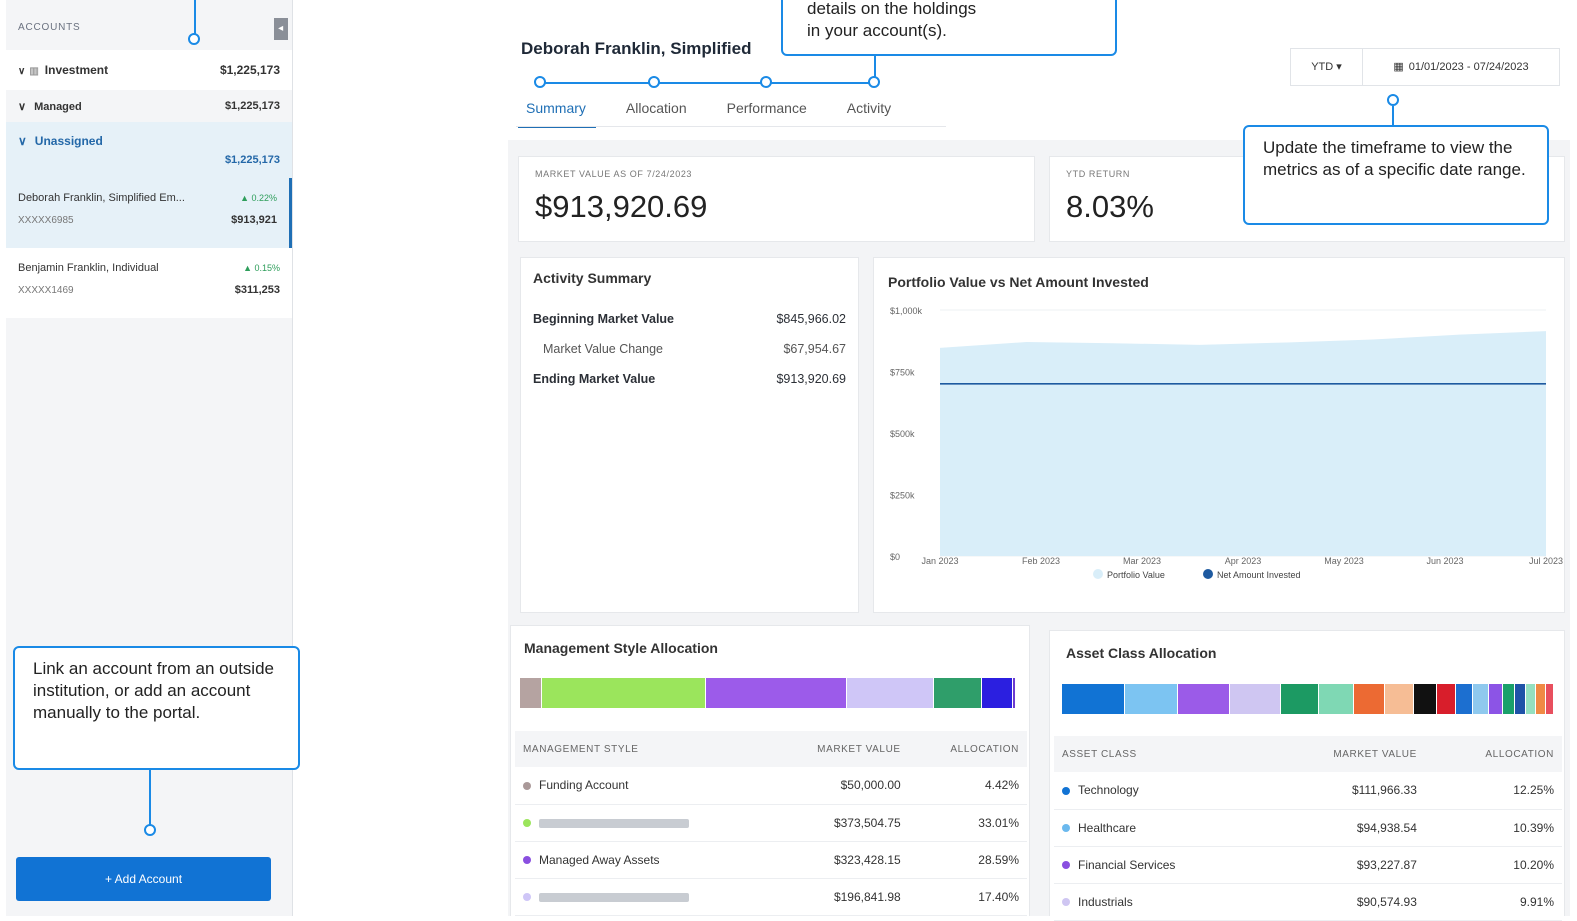 The width and height of the screenshot is (1577, 921). I want to click on tab-activity: Activity, so click(870, 112).